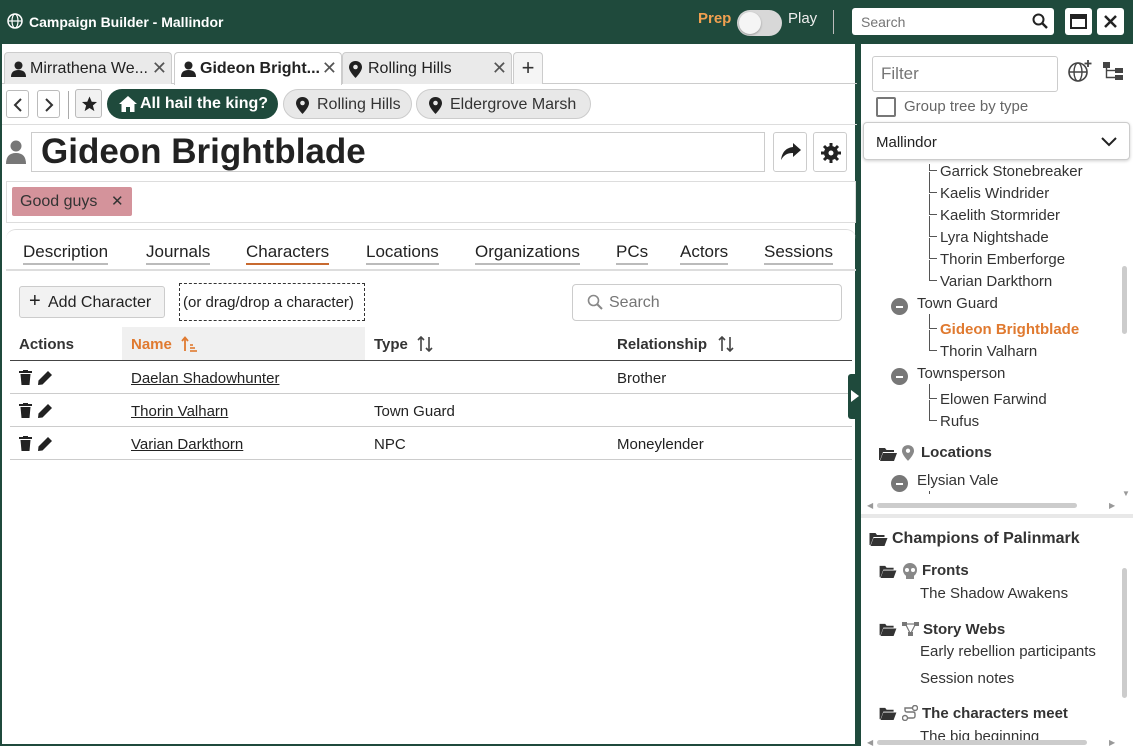  I want to click on tree-folder: Town Guard, so click(957, 303).